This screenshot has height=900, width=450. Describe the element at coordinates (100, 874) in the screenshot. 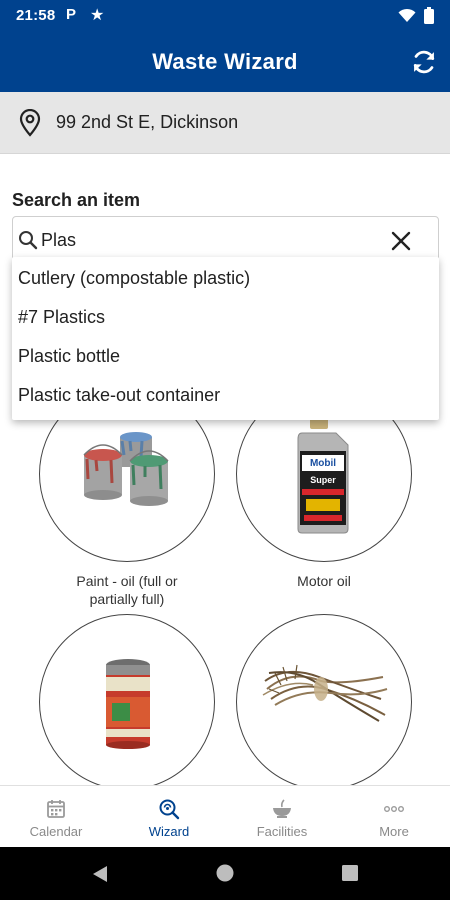

I see `back-icon` at that location.